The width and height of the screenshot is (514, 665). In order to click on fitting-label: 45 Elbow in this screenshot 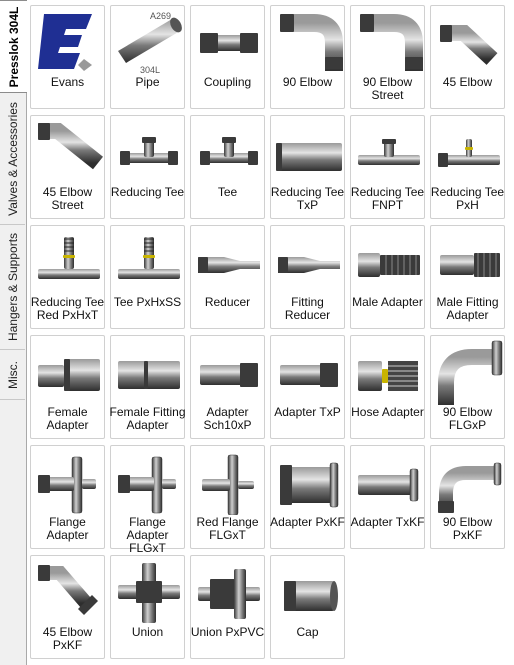, I will do `click(467, 82)`.